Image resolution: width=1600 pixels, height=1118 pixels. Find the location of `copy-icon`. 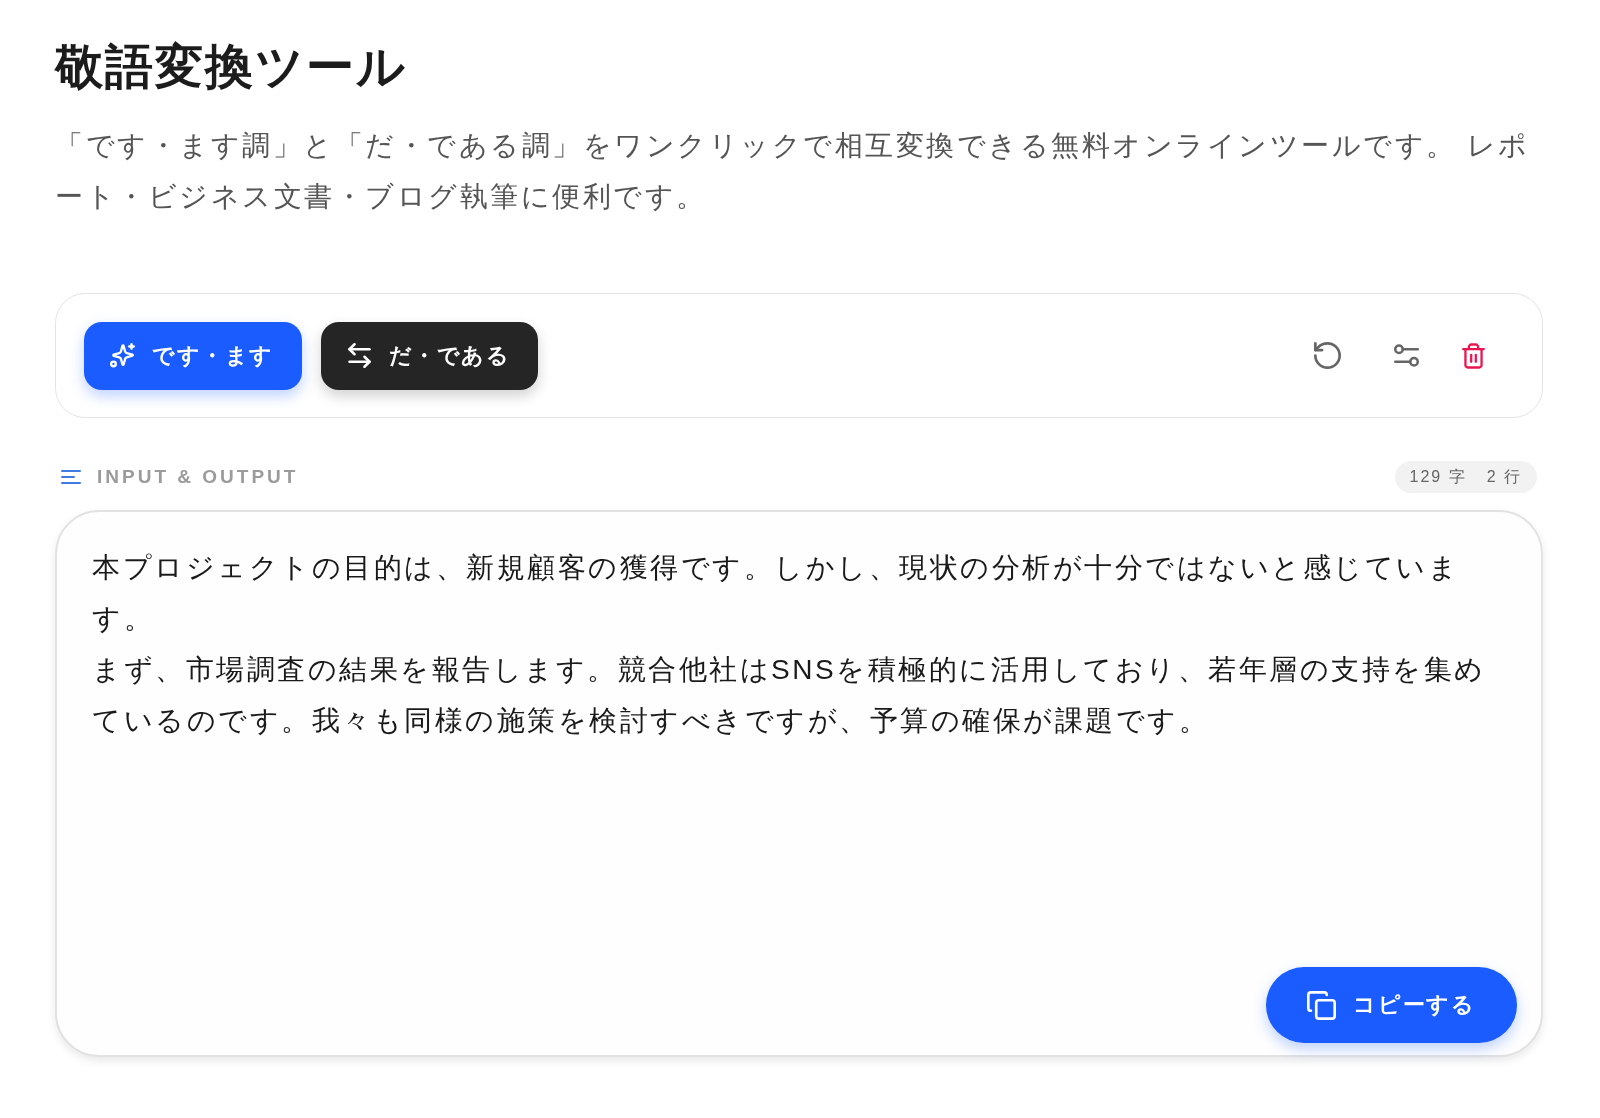

copy-icon is located at coordinates (1321, 1005).